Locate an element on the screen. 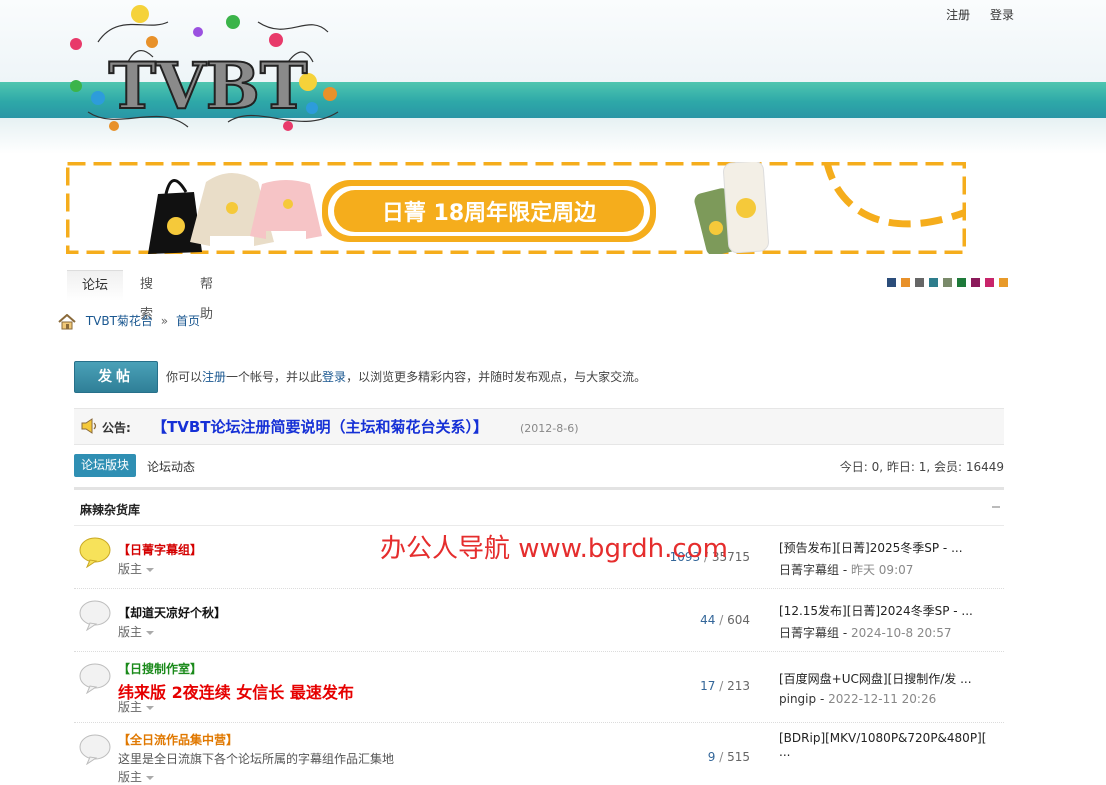 This screenshot has height=785, width=1106. guest-register-link: 注册 is located at coordinates (214, 377).